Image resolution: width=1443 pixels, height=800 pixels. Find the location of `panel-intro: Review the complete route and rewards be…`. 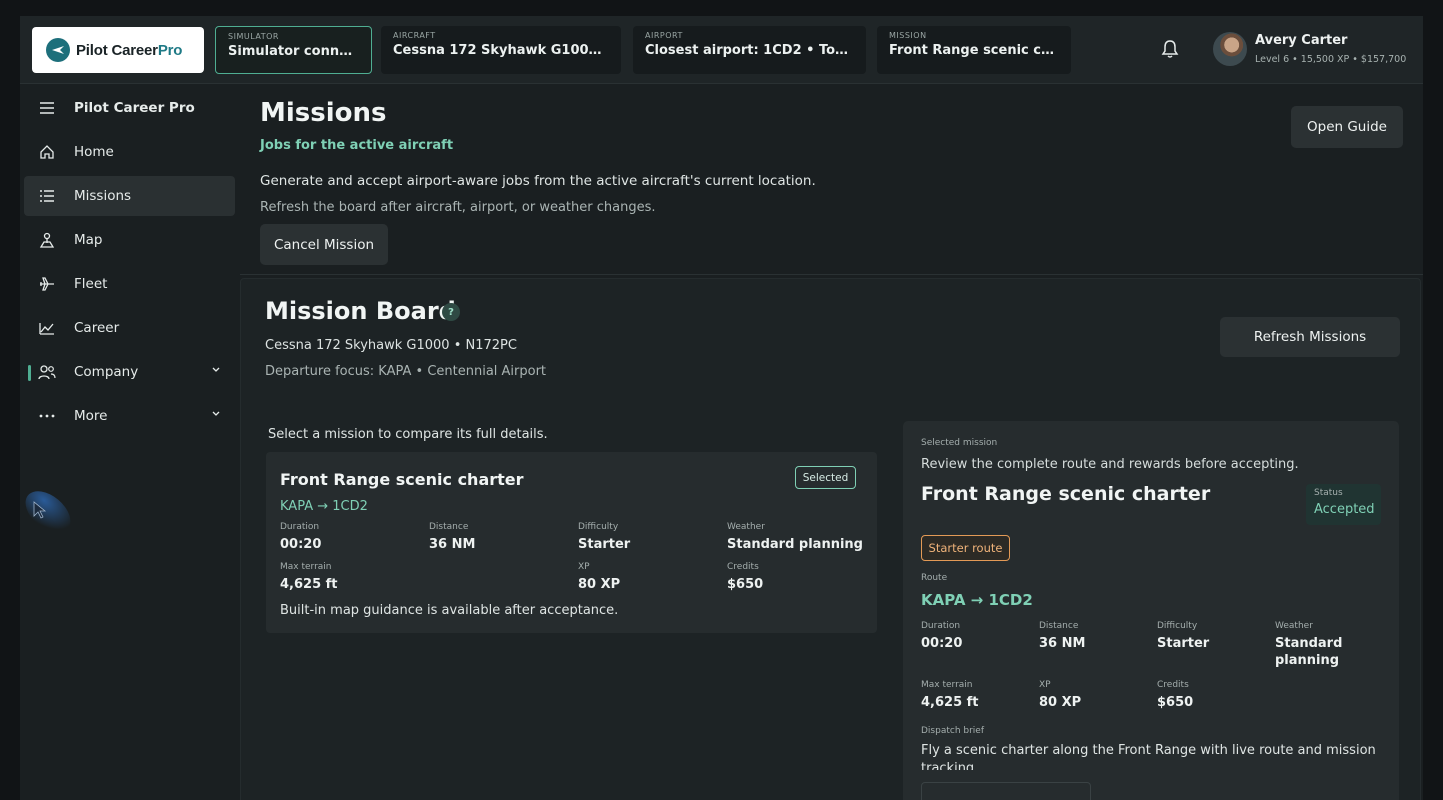

panel-intro: Review the complete route and rewards be… is located at coordinates (1110, 464).